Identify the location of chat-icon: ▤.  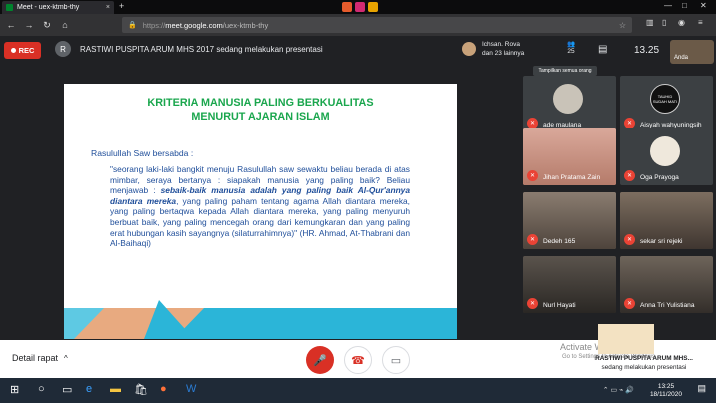
(602, 49).